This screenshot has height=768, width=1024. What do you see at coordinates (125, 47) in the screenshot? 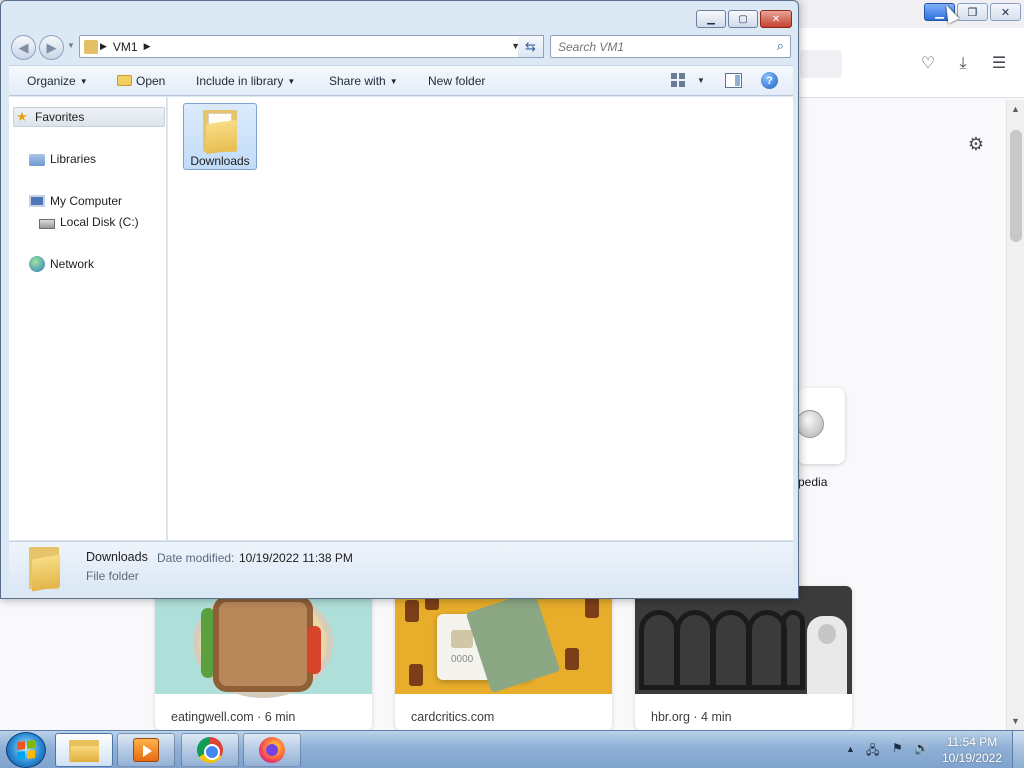
I see `breadcrumb-vm1: VM1` at bounding box center [125, 47].